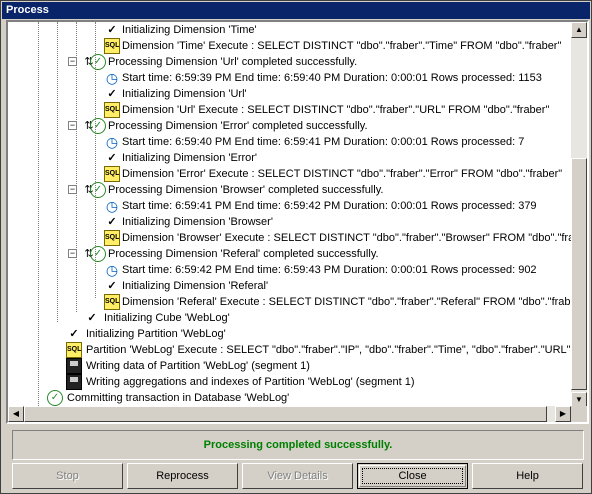  What do you see at coordinates (579, 30) in the screenshot?
I see `scroll-up-icon: ▲` at bounding box center [579, 30].